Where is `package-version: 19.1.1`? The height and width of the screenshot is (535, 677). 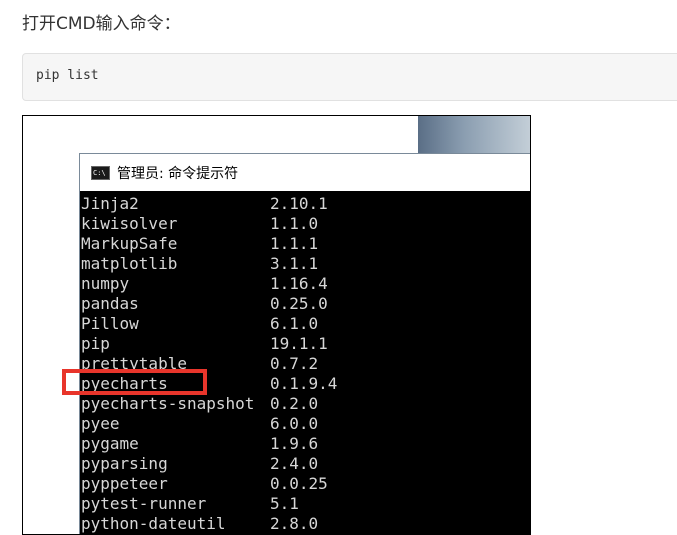 package-version: 19.1.1 is located at coordinates (299, 343).